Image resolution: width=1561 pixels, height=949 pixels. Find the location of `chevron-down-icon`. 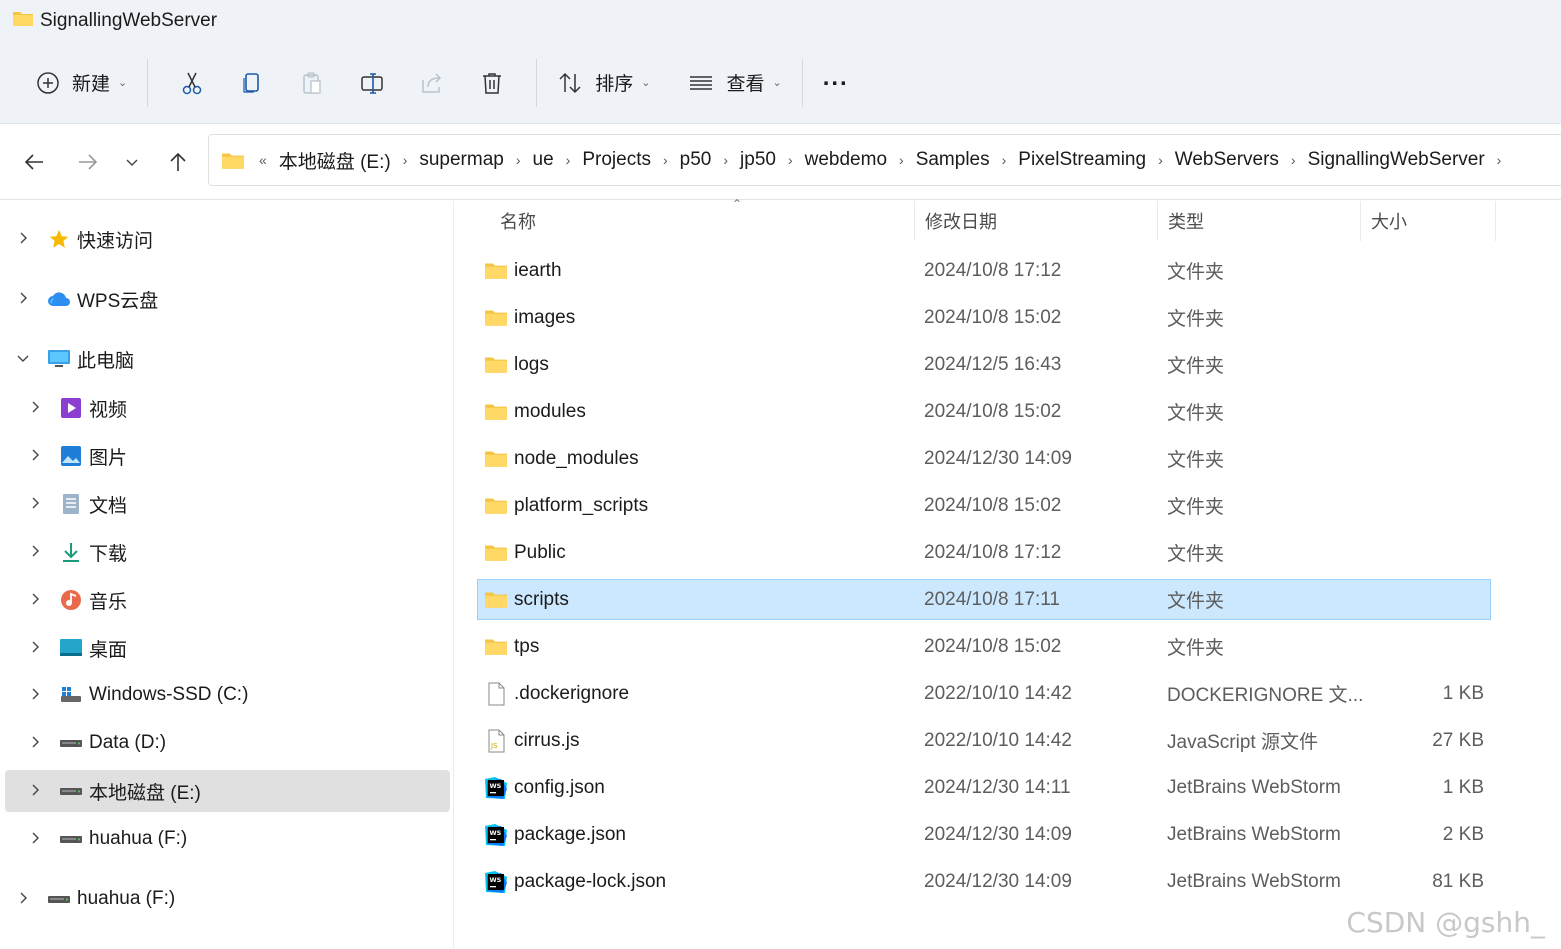

chevron-down-icon is located at coordinates (23, 359).